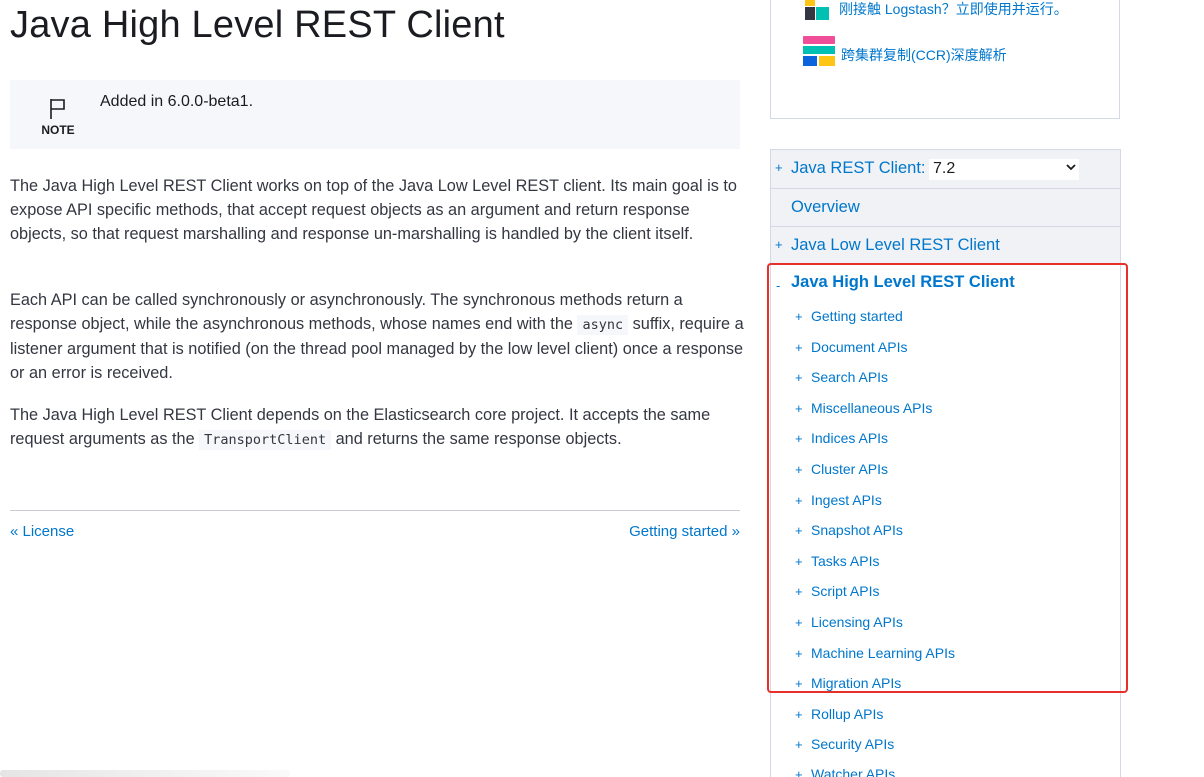 The width and height of the screenshot is (1204, 777). What do you see at coordinates (818, 12) in the screenshot?
I see `logstash-icon` at bounding box center [818, 12].